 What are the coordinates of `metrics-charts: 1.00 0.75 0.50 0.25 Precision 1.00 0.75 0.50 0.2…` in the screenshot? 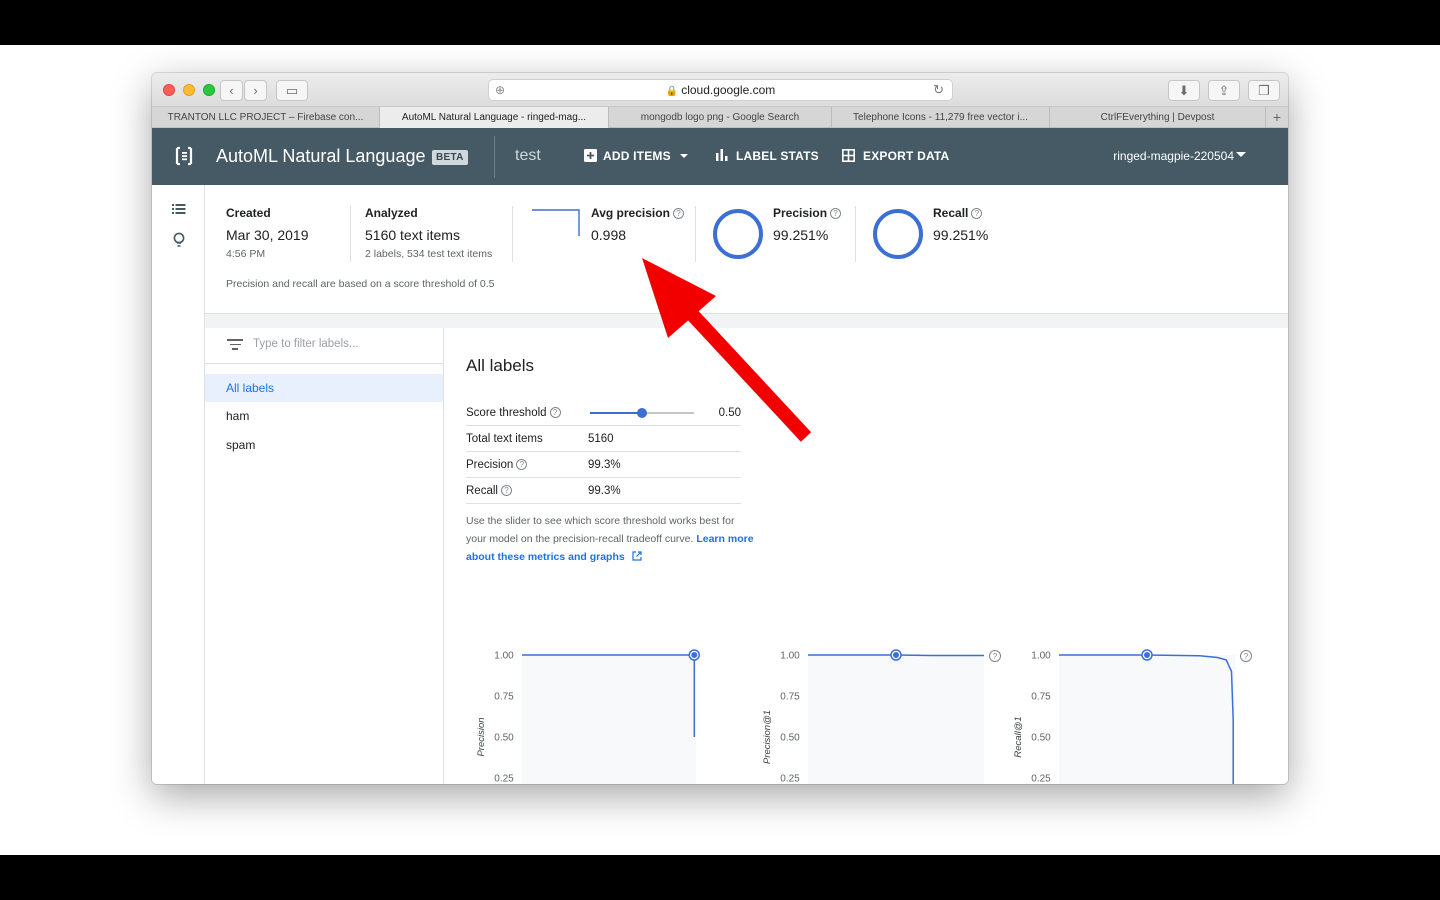 It's located at (864, 717).